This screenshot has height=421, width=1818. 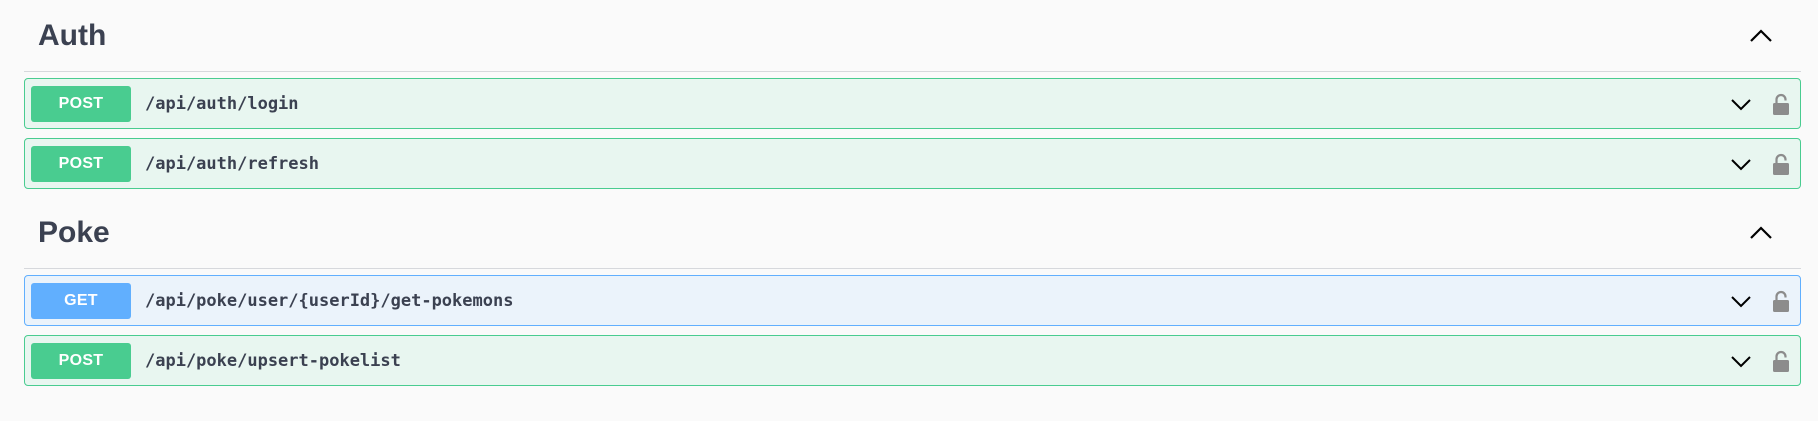 I want to click on section-title: Poke, so click(x=74, y=232).